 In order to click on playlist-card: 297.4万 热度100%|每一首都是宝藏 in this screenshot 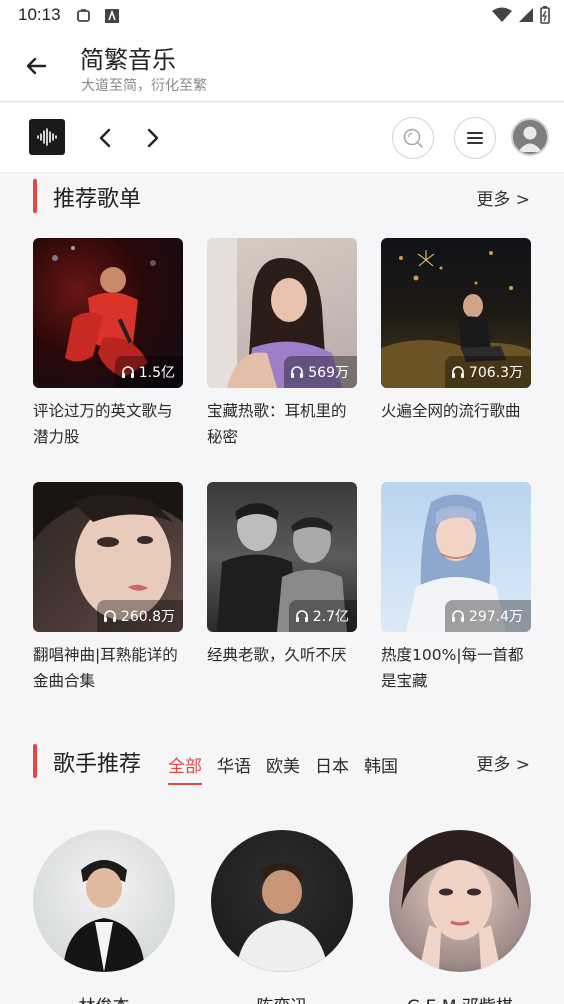, I will do `click(456, 588)`.